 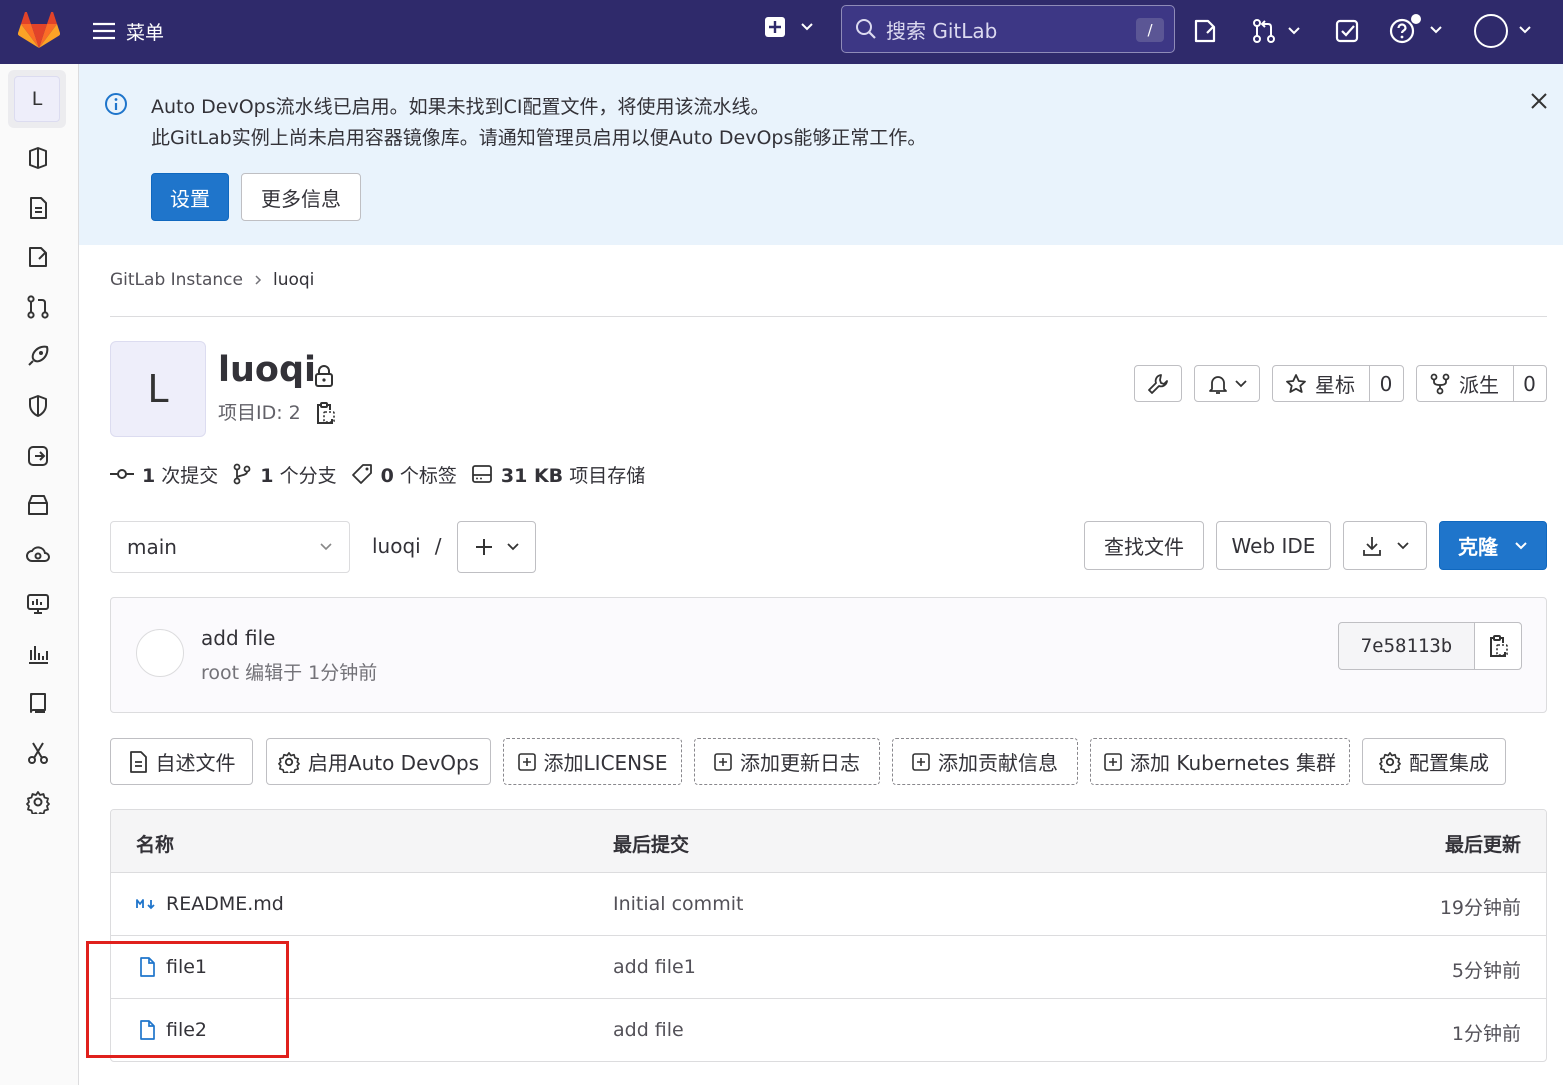 I want to click on copy-sha-icon, so click(x=1498, y=646).